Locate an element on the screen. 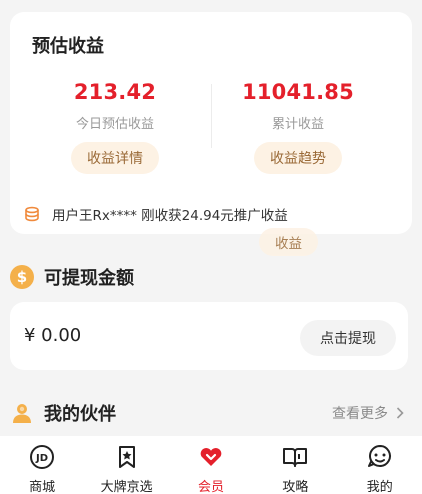 The image size is (422, 494). ticker-text: 用户王Rx**** 刚收获24.94元推广收益 is located at coordinates (170, 216).